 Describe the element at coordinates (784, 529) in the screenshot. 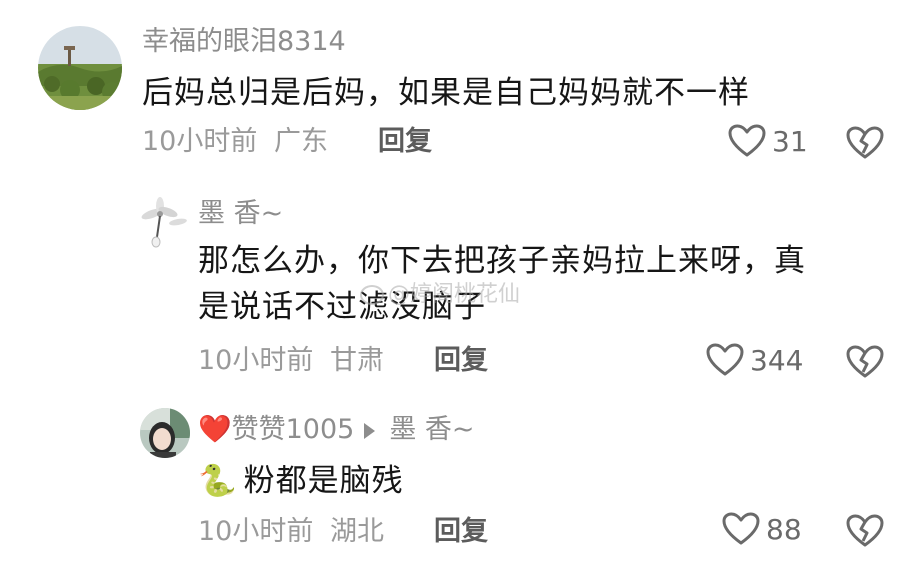

I see `like-count: 88` at that location.